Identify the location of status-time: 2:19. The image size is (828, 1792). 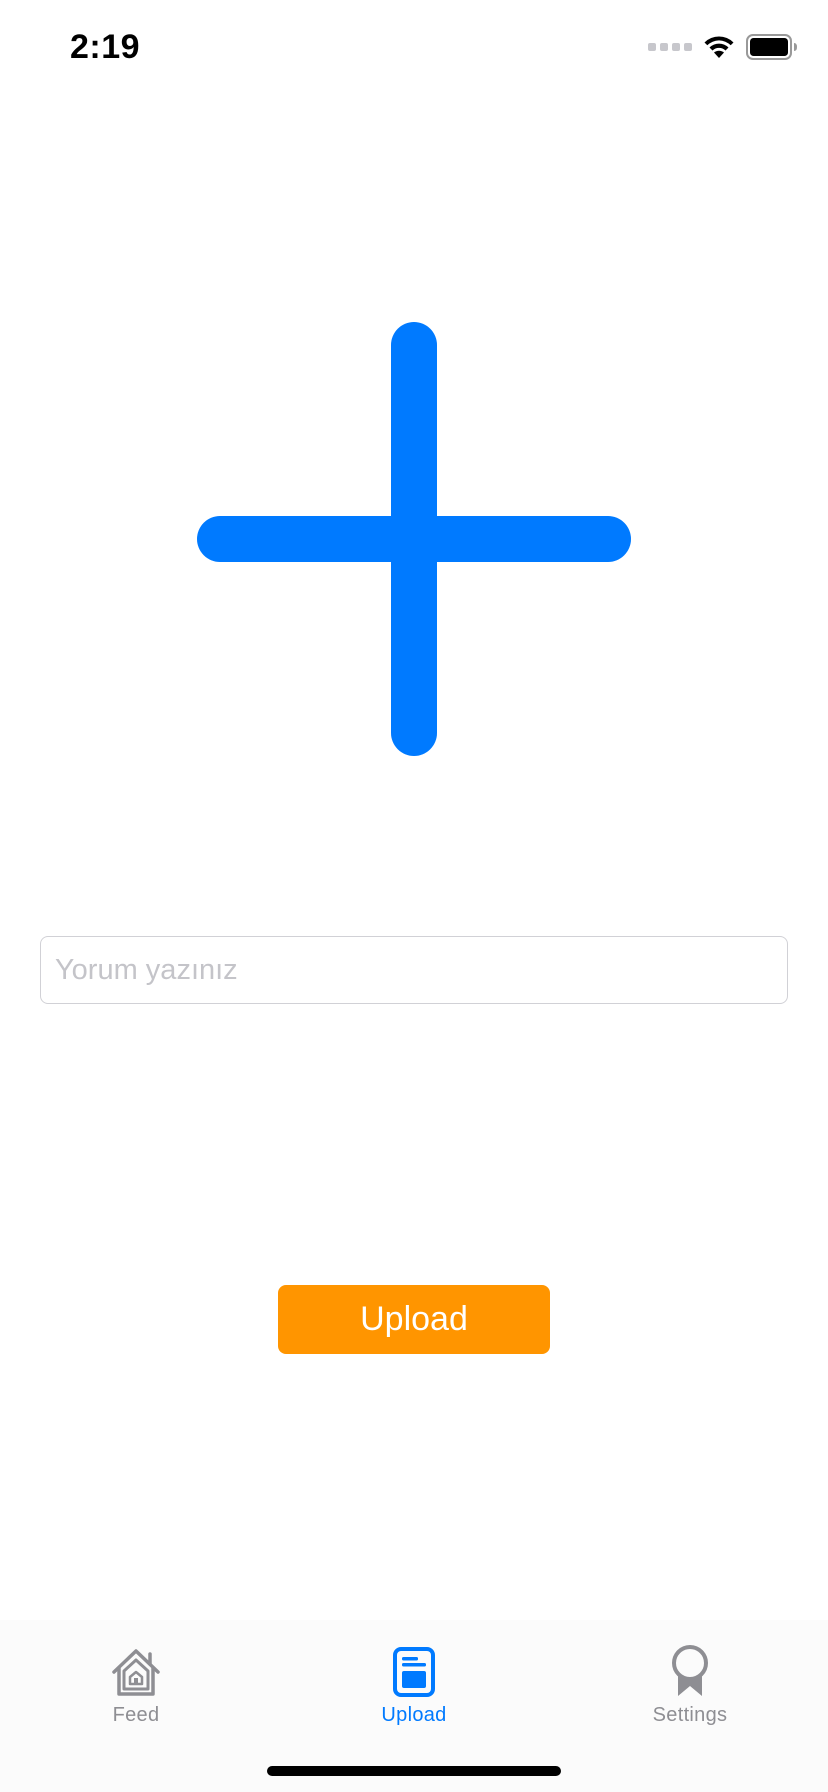
(105, 47).